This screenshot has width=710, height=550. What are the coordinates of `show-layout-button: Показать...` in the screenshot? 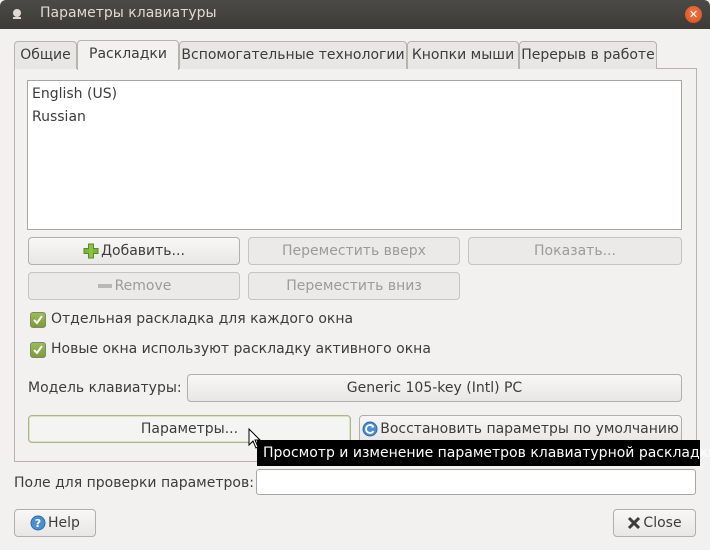 It's located at (575, 251).